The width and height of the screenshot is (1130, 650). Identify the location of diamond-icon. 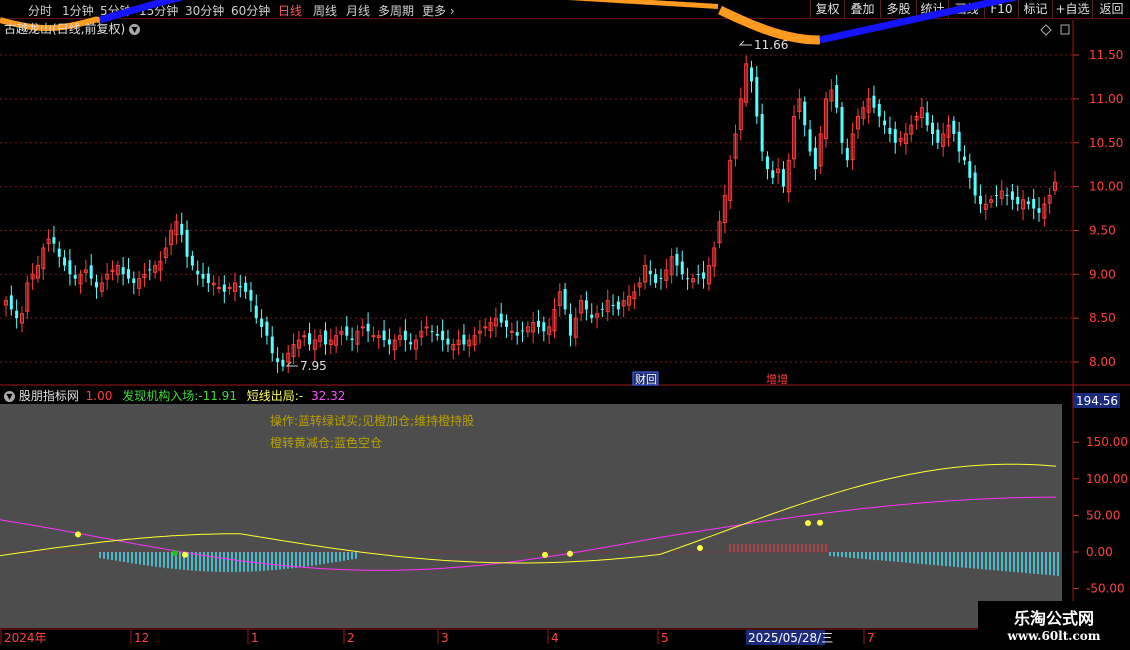
(1046, 30).